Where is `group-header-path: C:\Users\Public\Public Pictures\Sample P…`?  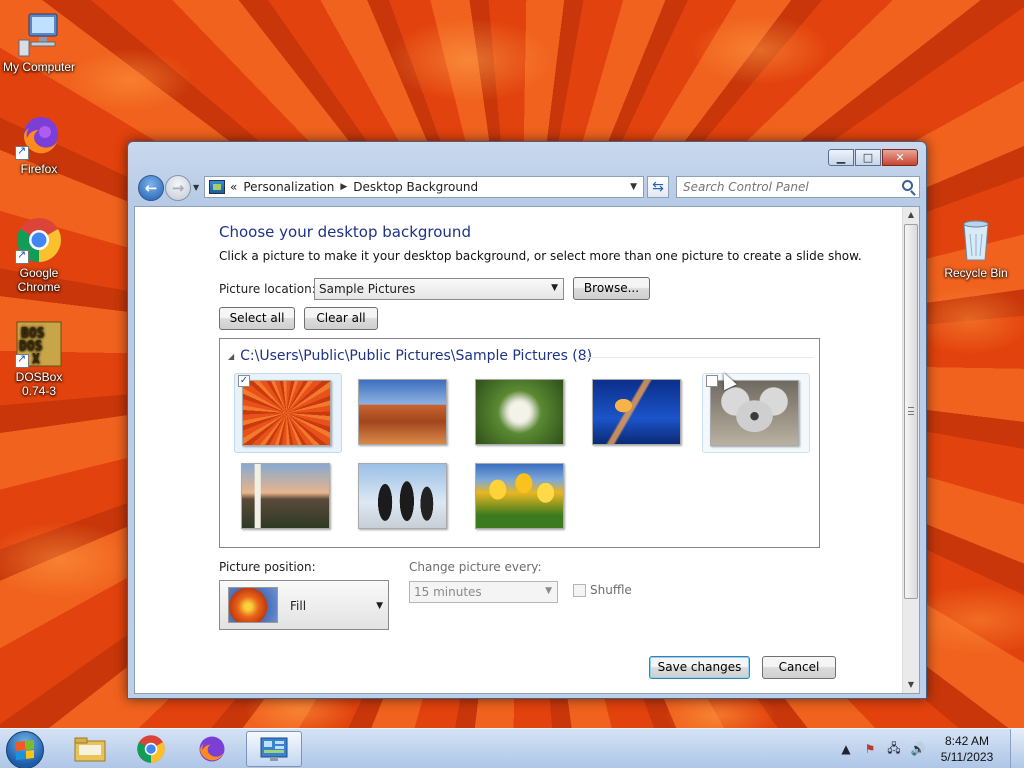 group-header-path: C:\Users\Public\Public Pictures\Sample P… is located at coordinates (416, 356).